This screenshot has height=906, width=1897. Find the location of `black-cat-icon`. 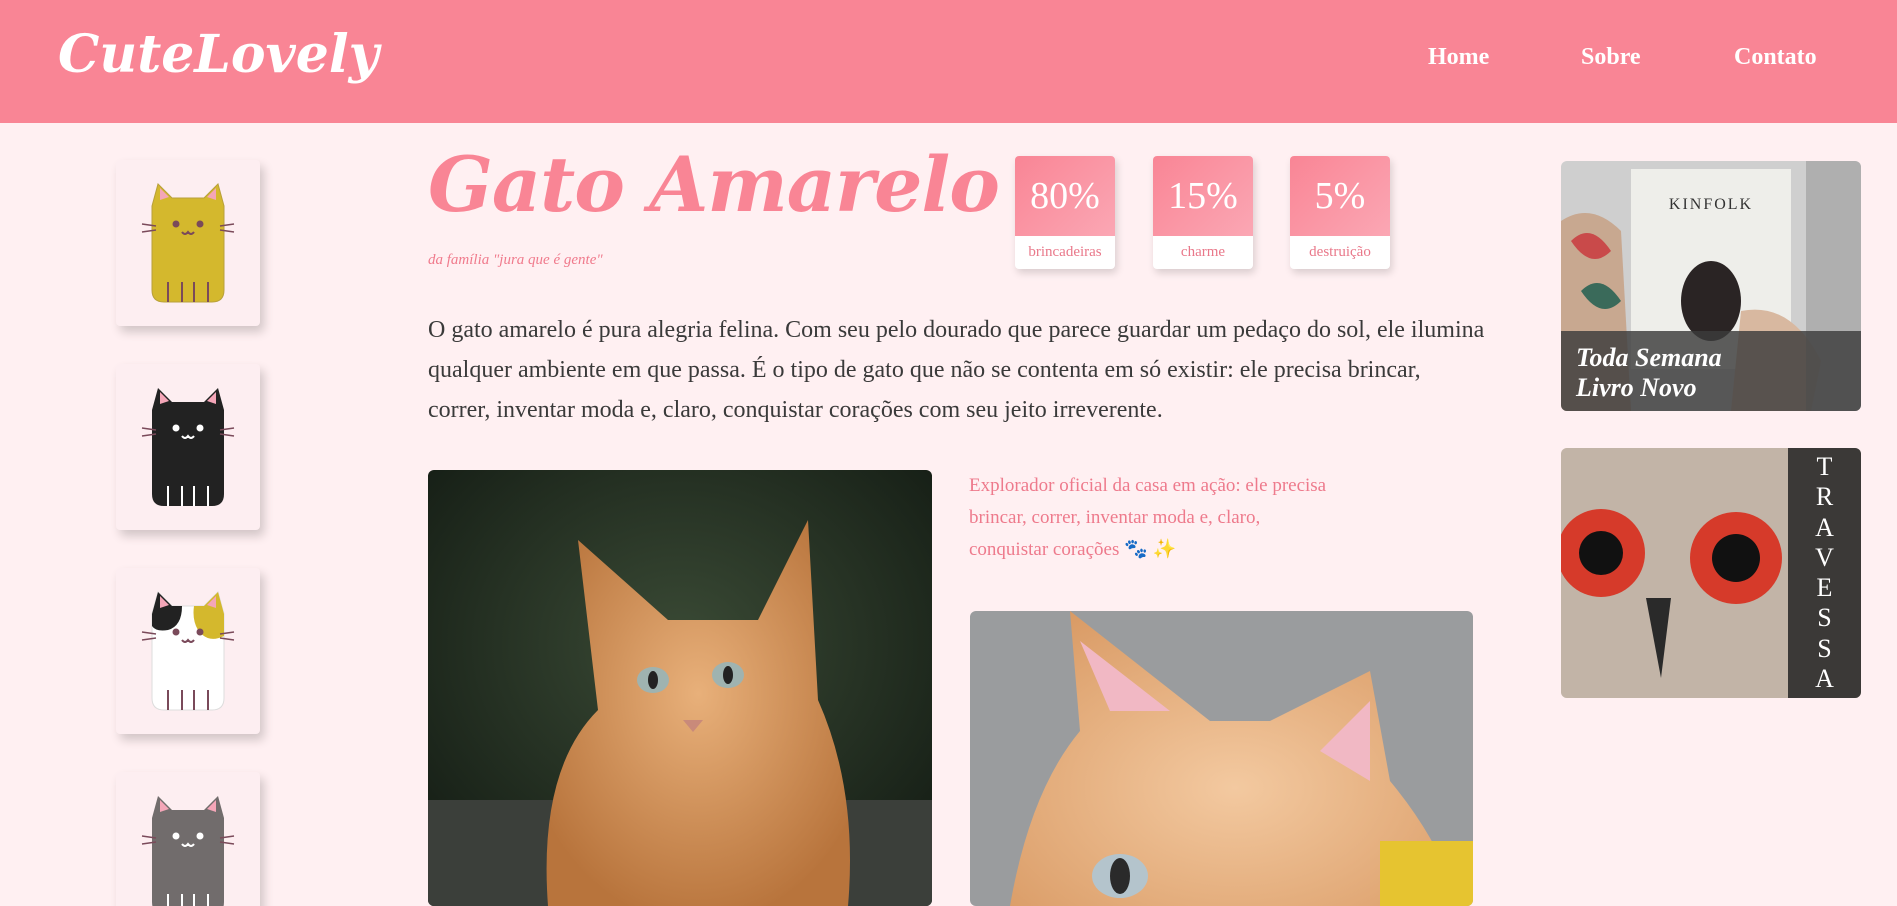

black-cat-icon is located at coordinates (188, 447).